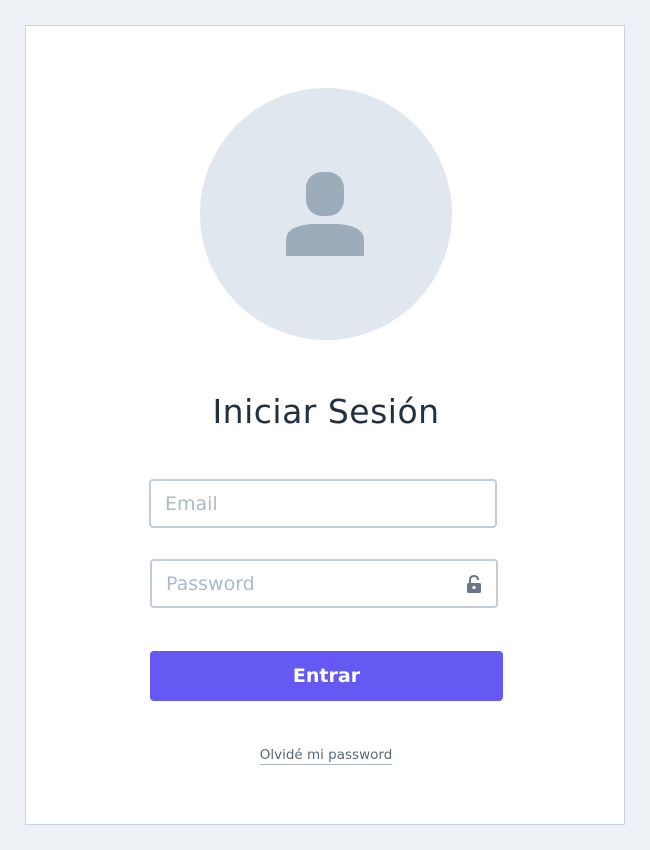  I want to click on forgot-password-row: Olvidé mi password, so click(326, 754).